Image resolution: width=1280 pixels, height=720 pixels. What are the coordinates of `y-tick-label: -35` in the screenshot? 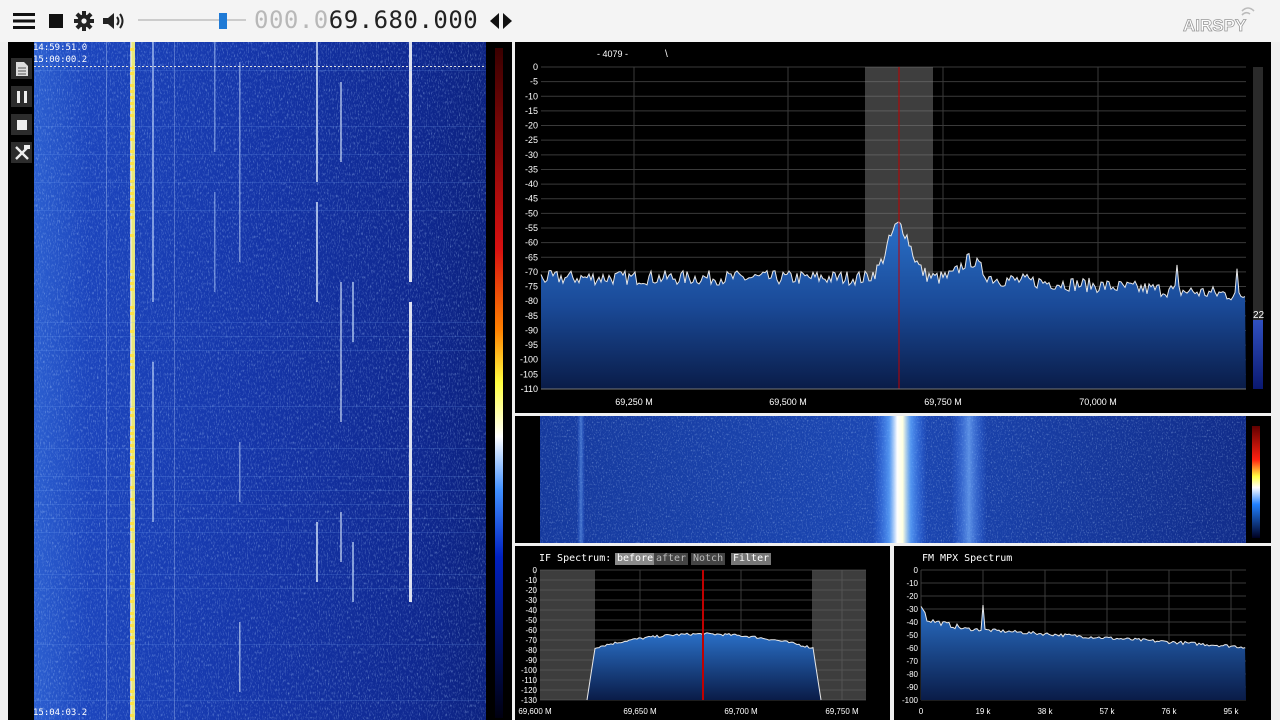 It's located at (531, 169).